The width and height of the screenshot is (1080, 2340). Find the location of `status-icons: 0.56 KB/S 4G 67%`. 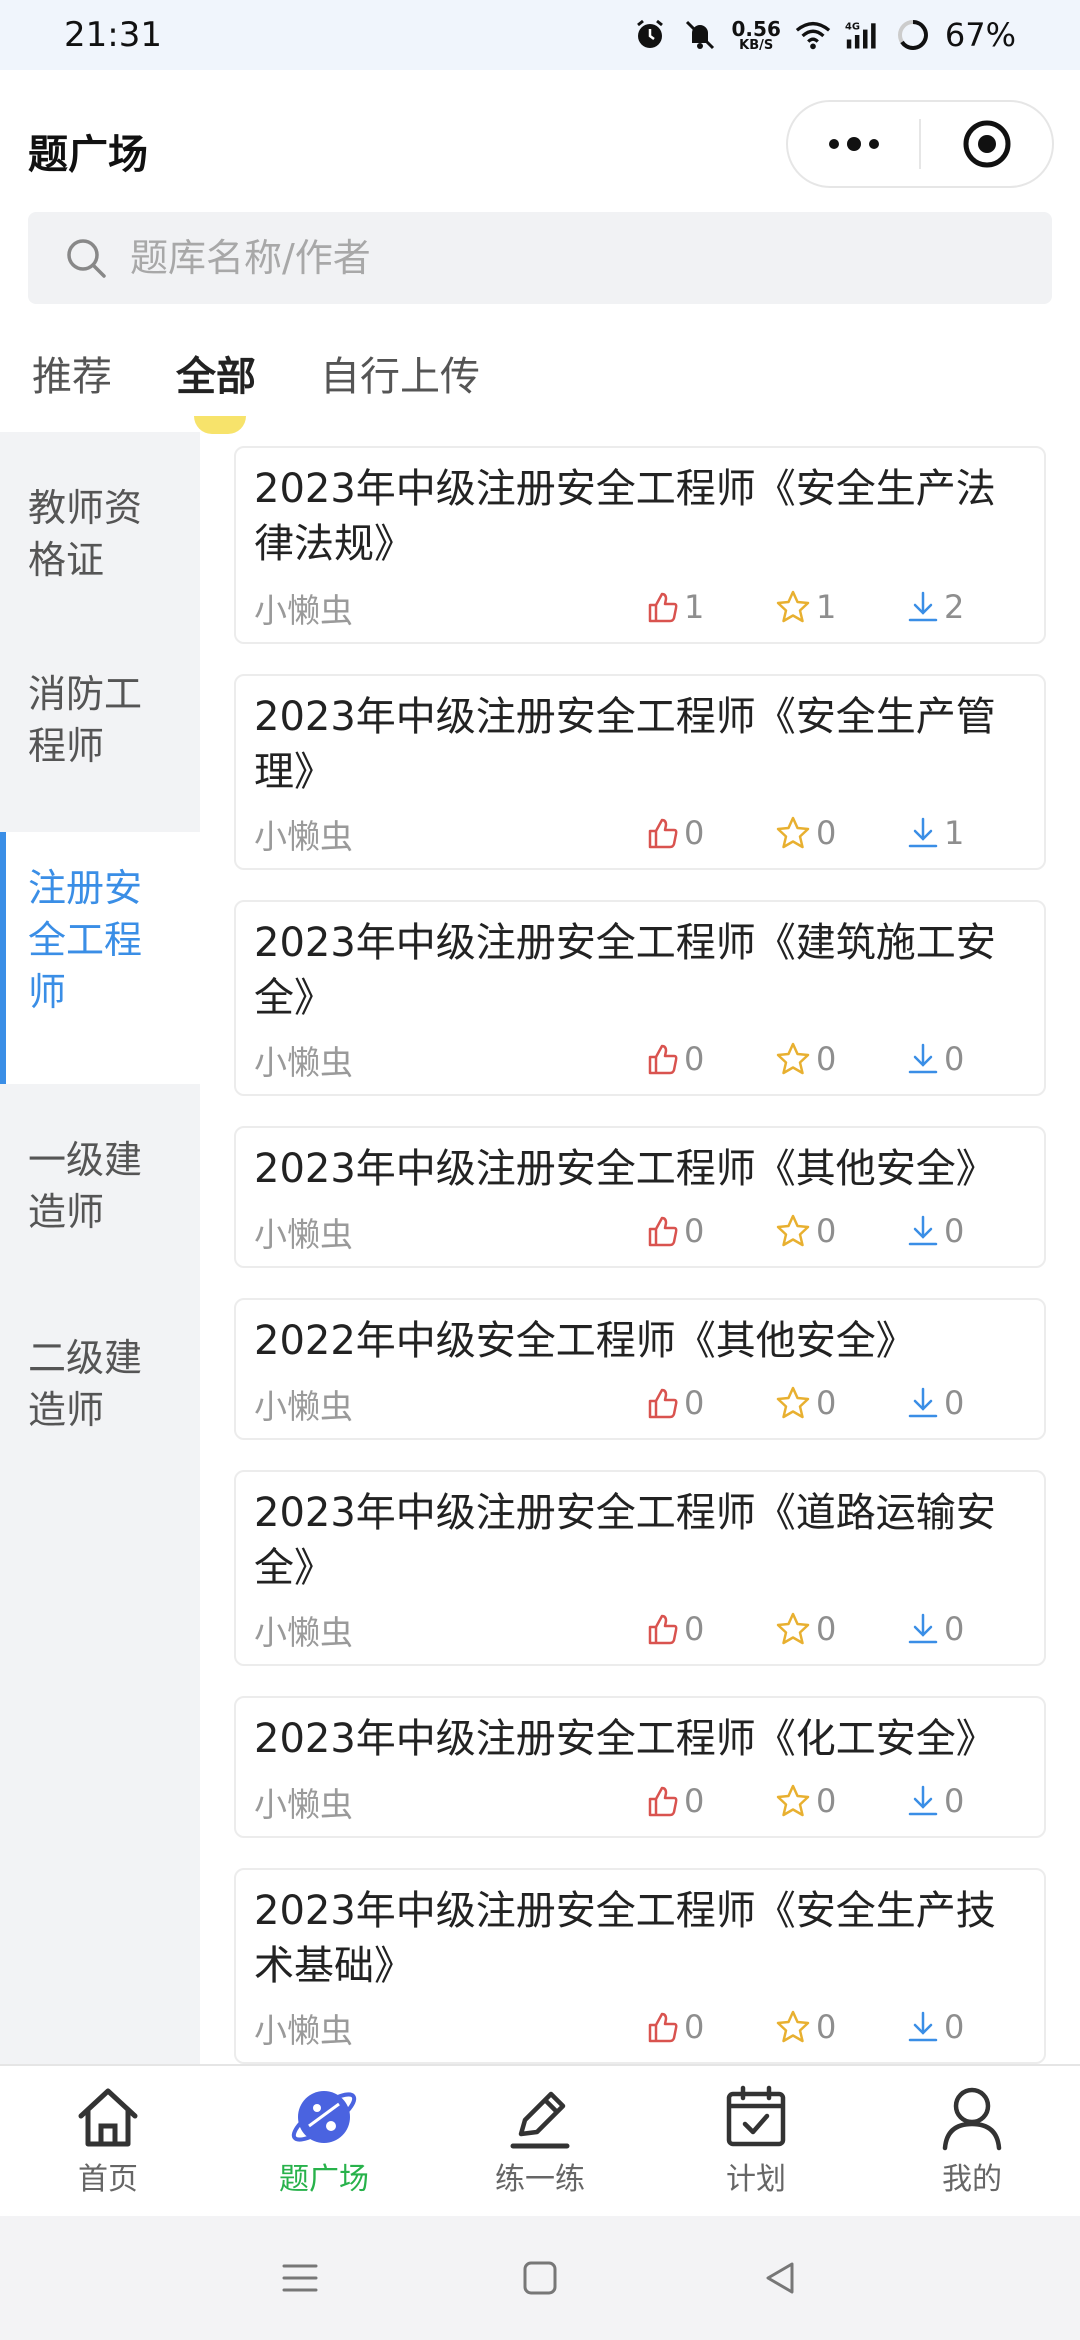

status-icons: 0.56 KB/S 4G 67% is located at coordinates (824, 35).